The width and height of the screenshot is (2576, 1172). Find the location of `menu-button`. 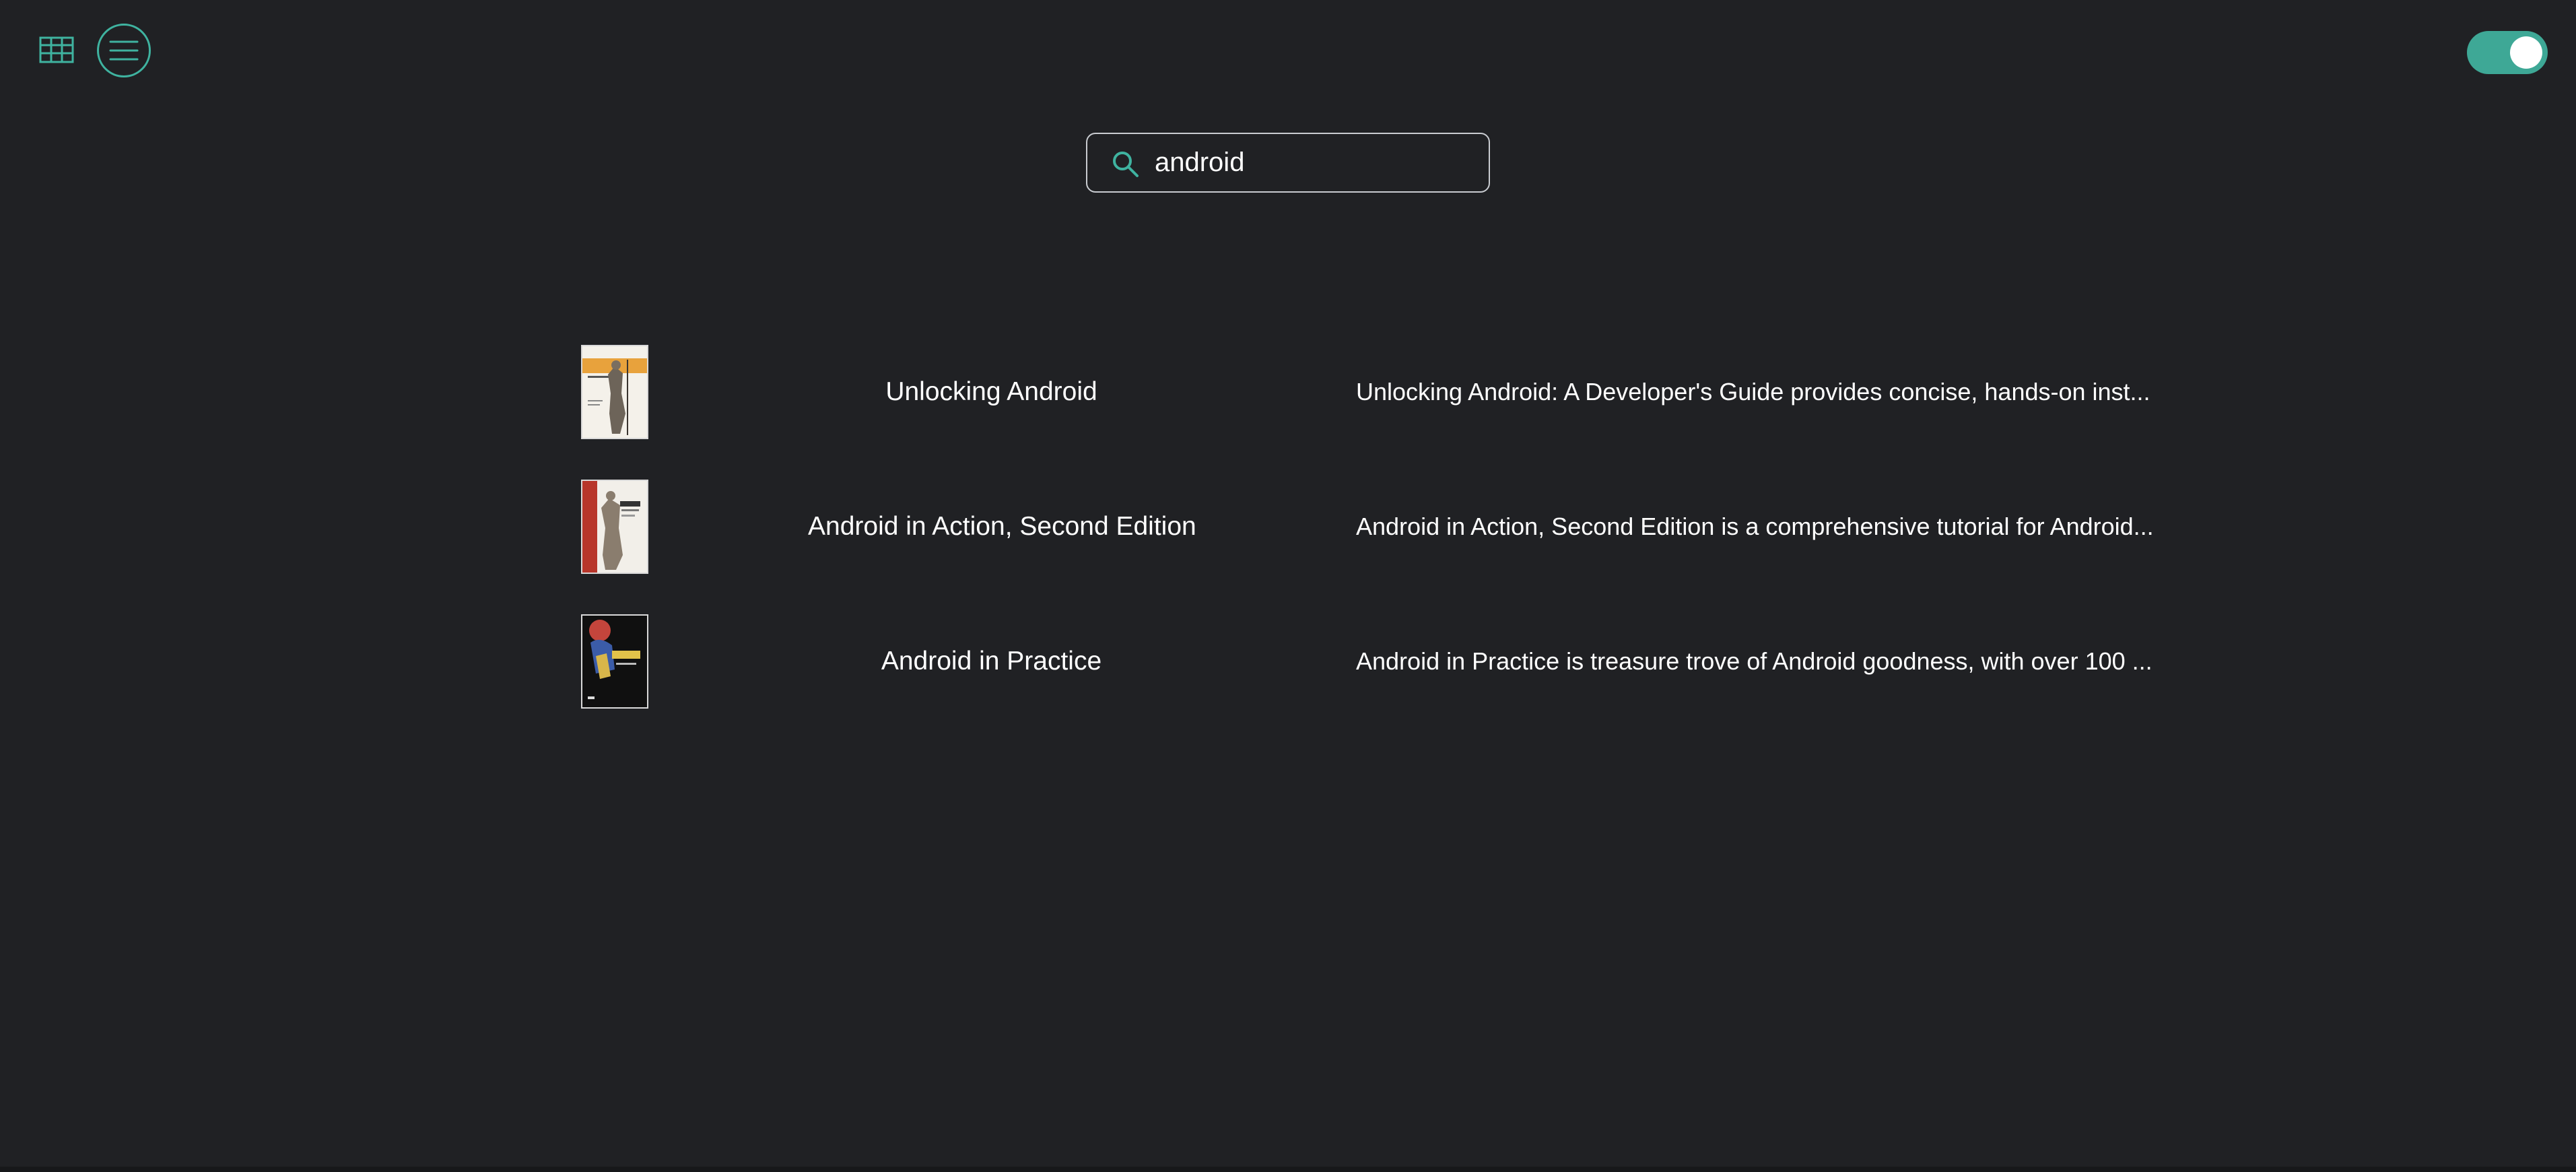

menu-button is located at coordinates (124, 50).